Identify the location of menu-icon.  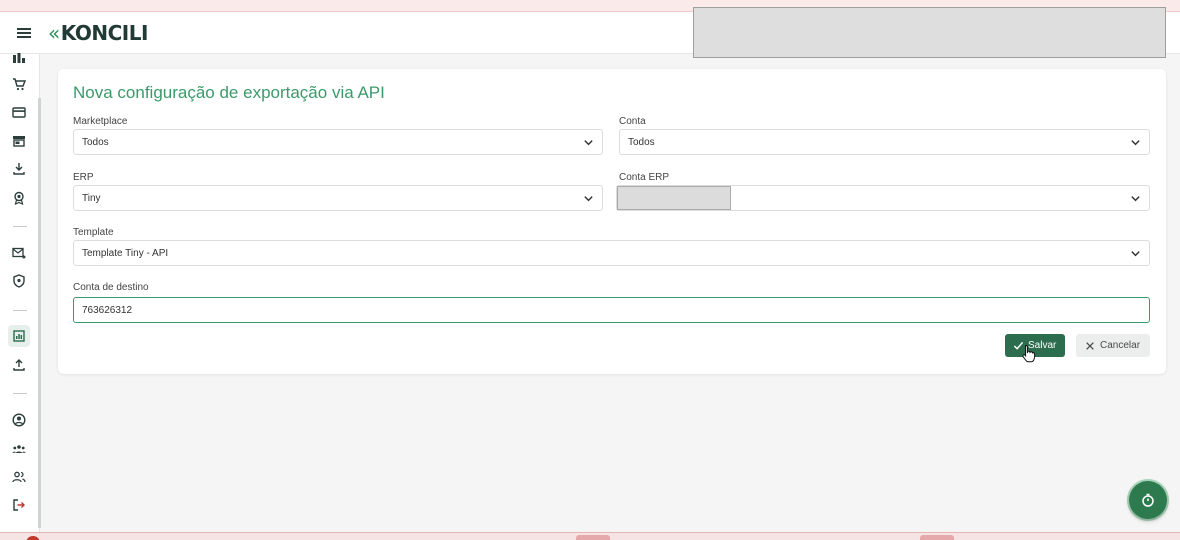
(24, 33).